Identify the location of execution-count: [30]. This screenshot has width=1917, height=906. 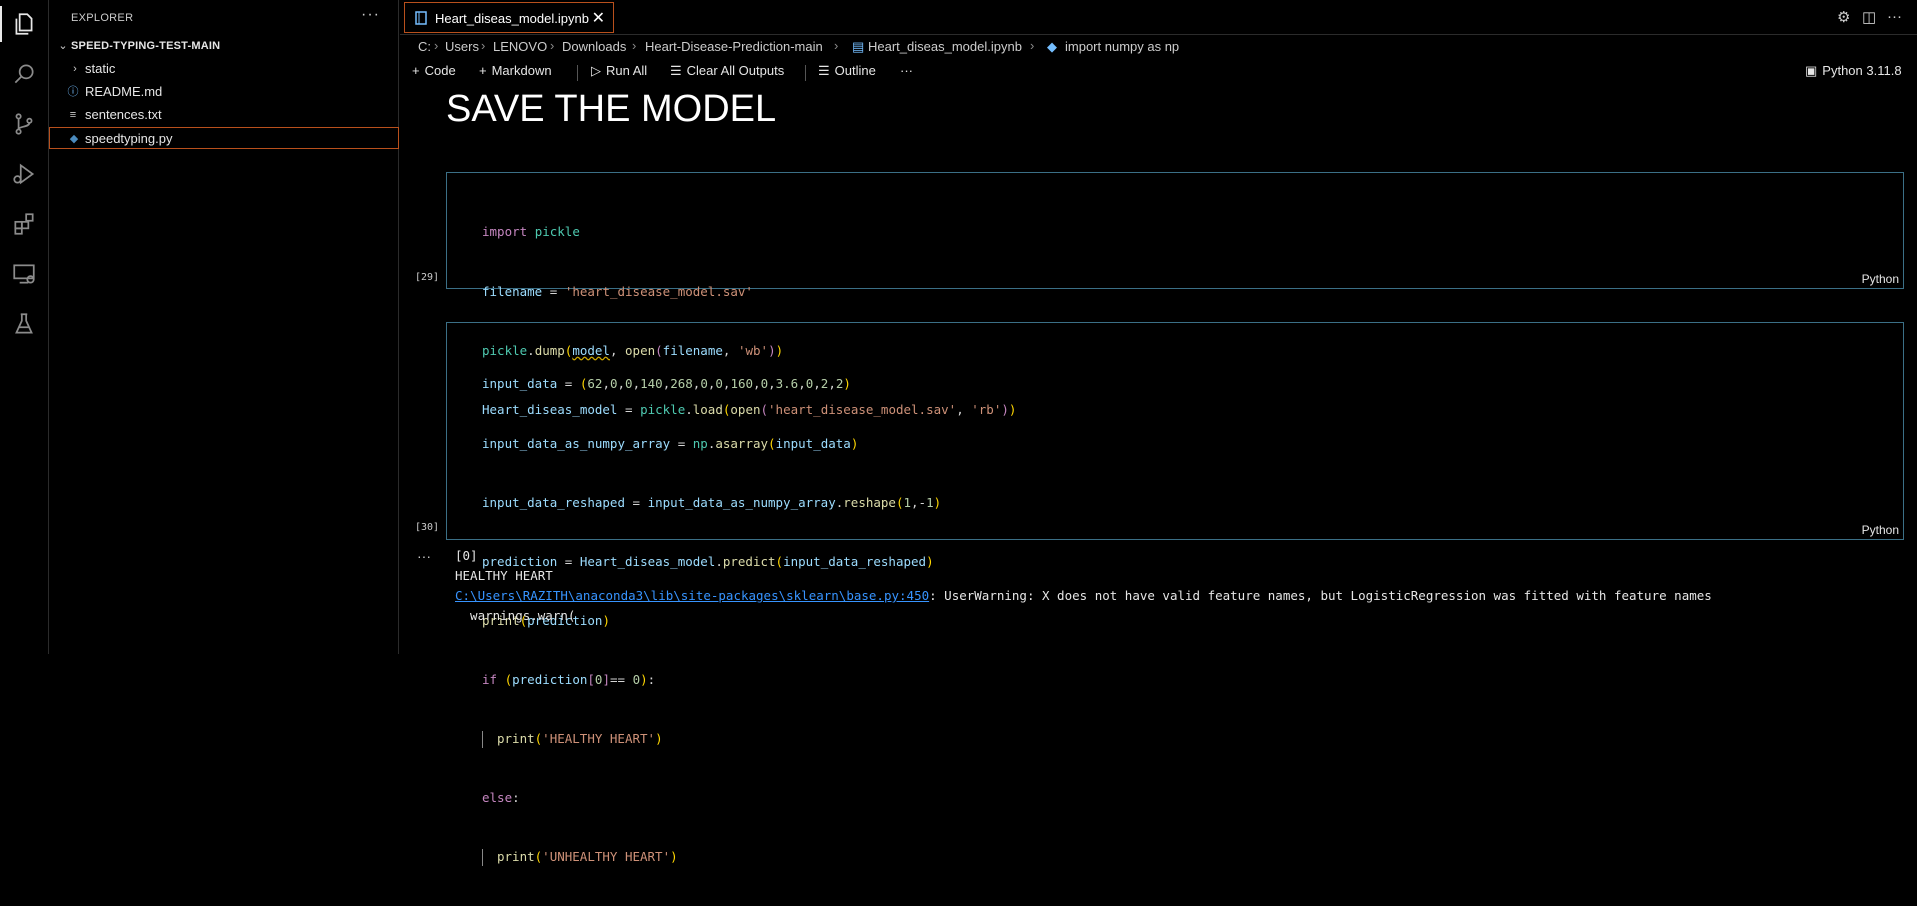
(427, 527).